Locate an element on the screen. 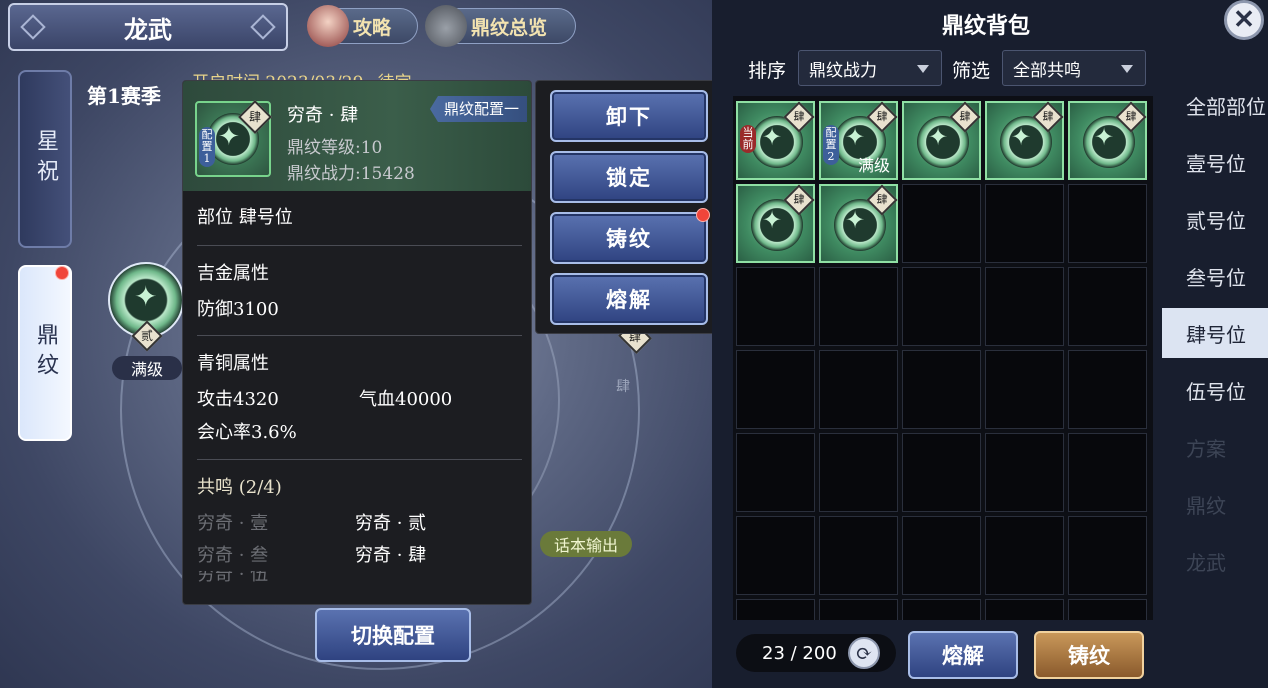  overview-button: 鼎纹总览 is located at coordinates (500, 26).